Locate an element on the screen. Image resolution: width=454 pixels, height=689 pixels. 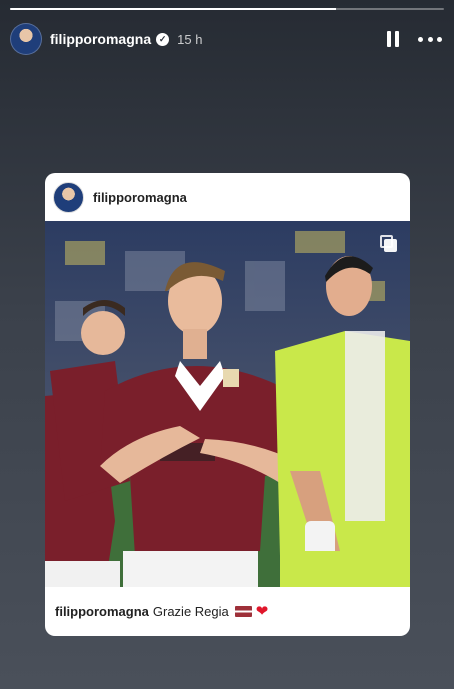
story-header: filipporomagna ✓ 15 h is located at coordinates (226, 39).